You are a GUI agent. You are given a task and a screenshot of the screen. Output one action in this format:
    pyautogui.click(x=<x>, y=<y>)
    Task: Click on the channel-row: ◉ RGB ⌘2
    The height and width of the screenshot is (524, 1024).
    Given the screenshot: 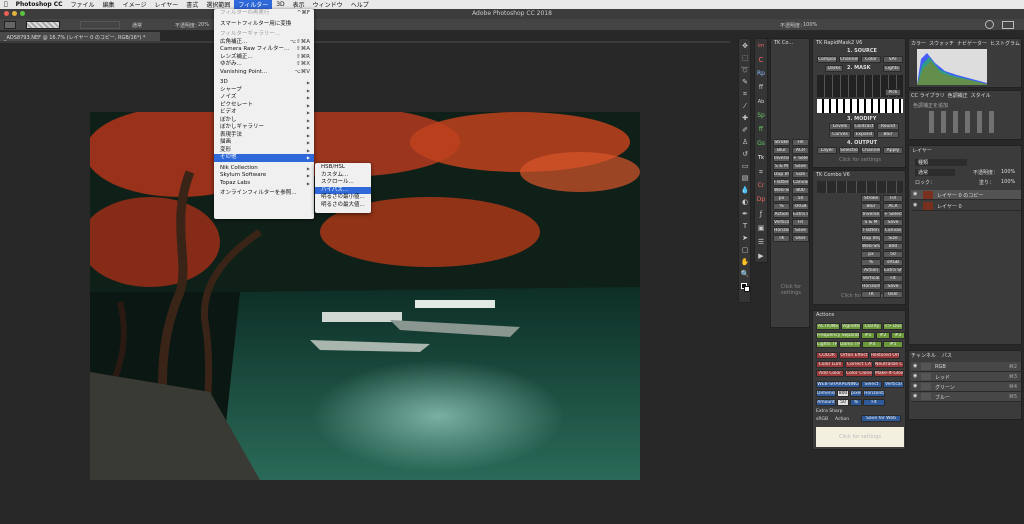 What is the action you would take?
    pyautogui.click(x=966, y=367)
    